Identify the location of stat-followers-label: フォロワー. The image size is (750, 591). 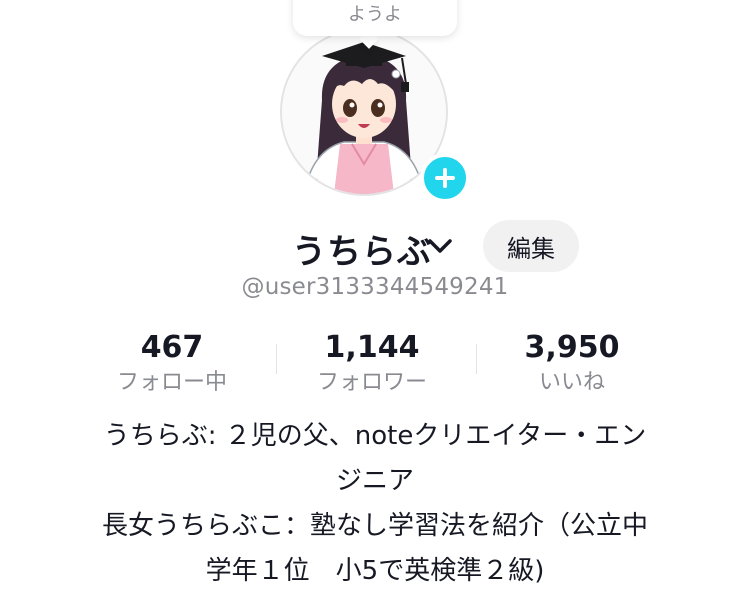
(371, 382).